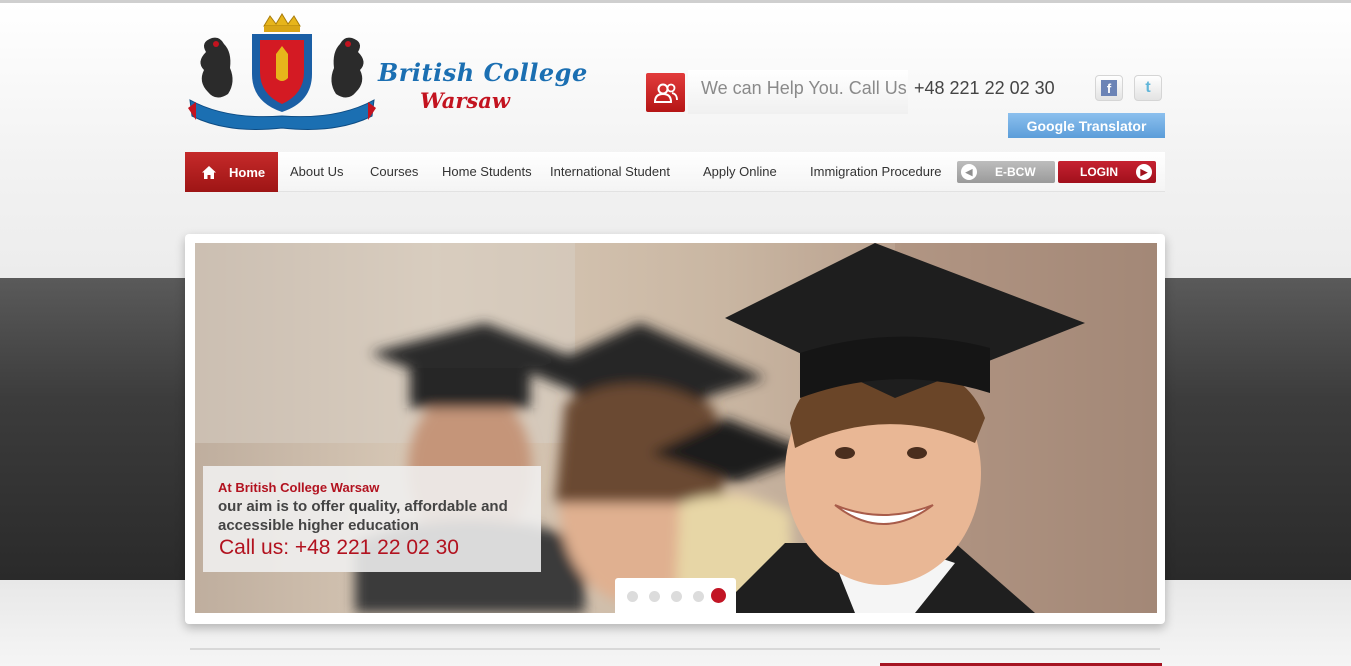 This screenshot has height=666, width=1351. I want to click on nav-immigration-procedure: Immigration Procedure, so click(876, 172).